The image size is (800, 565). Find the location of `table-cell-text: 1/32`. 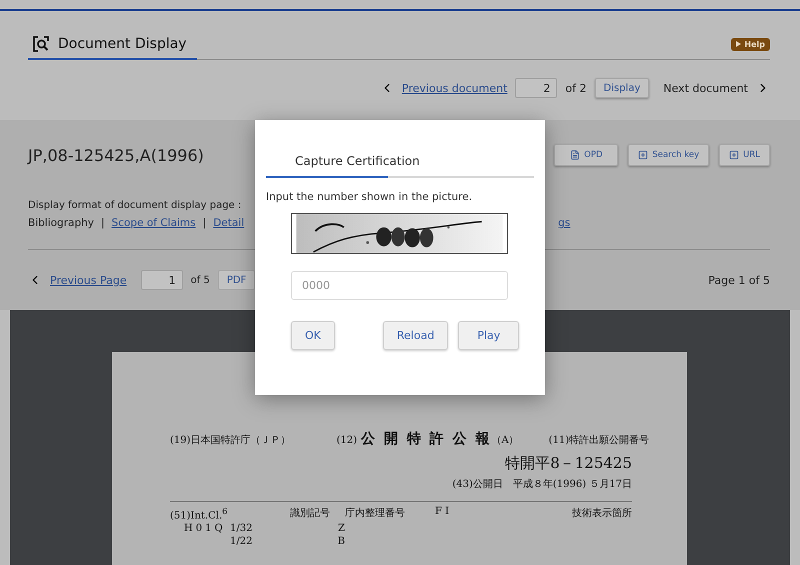

table-cell-text: 1/32 is located at coordinates (242, 528).